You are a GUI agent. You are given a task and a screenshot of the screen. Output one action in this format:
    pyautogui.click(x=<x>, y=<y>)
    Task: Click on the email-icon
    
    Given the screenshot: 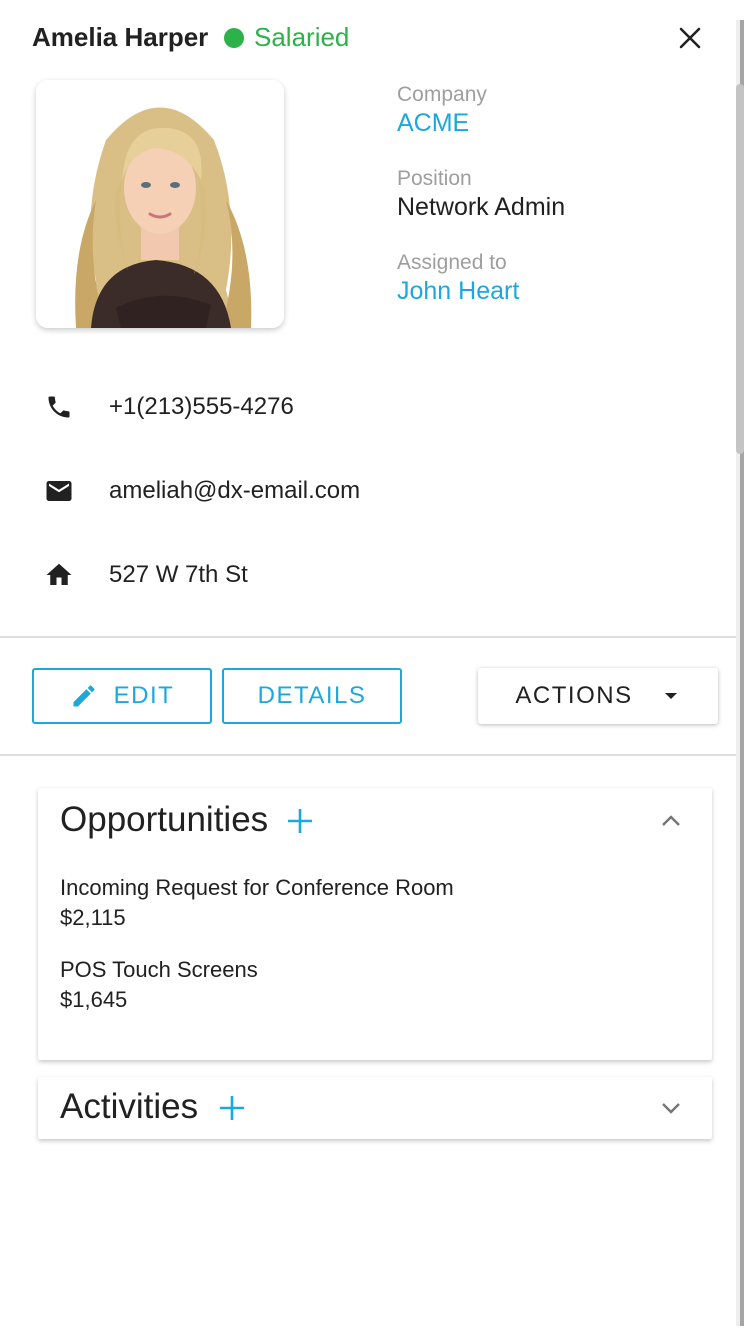 What is the action you would take?
    pyautogui.click(x=59, y=491)
    